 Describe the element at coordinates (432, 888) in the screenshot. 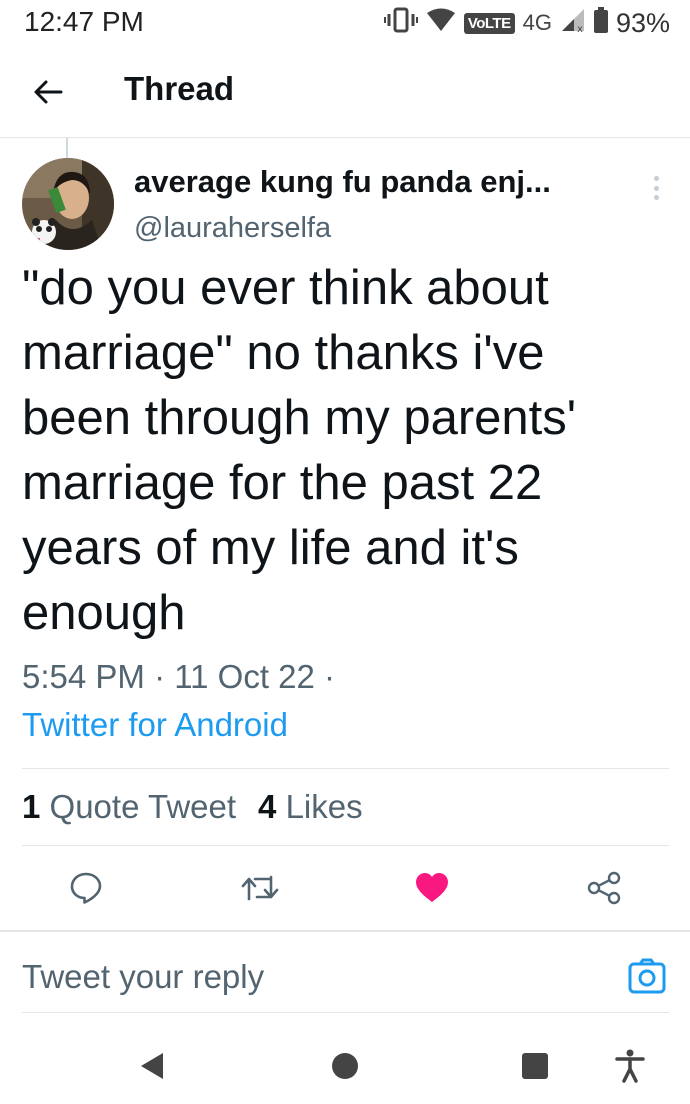

I see `heart-filled-icon` at that location.